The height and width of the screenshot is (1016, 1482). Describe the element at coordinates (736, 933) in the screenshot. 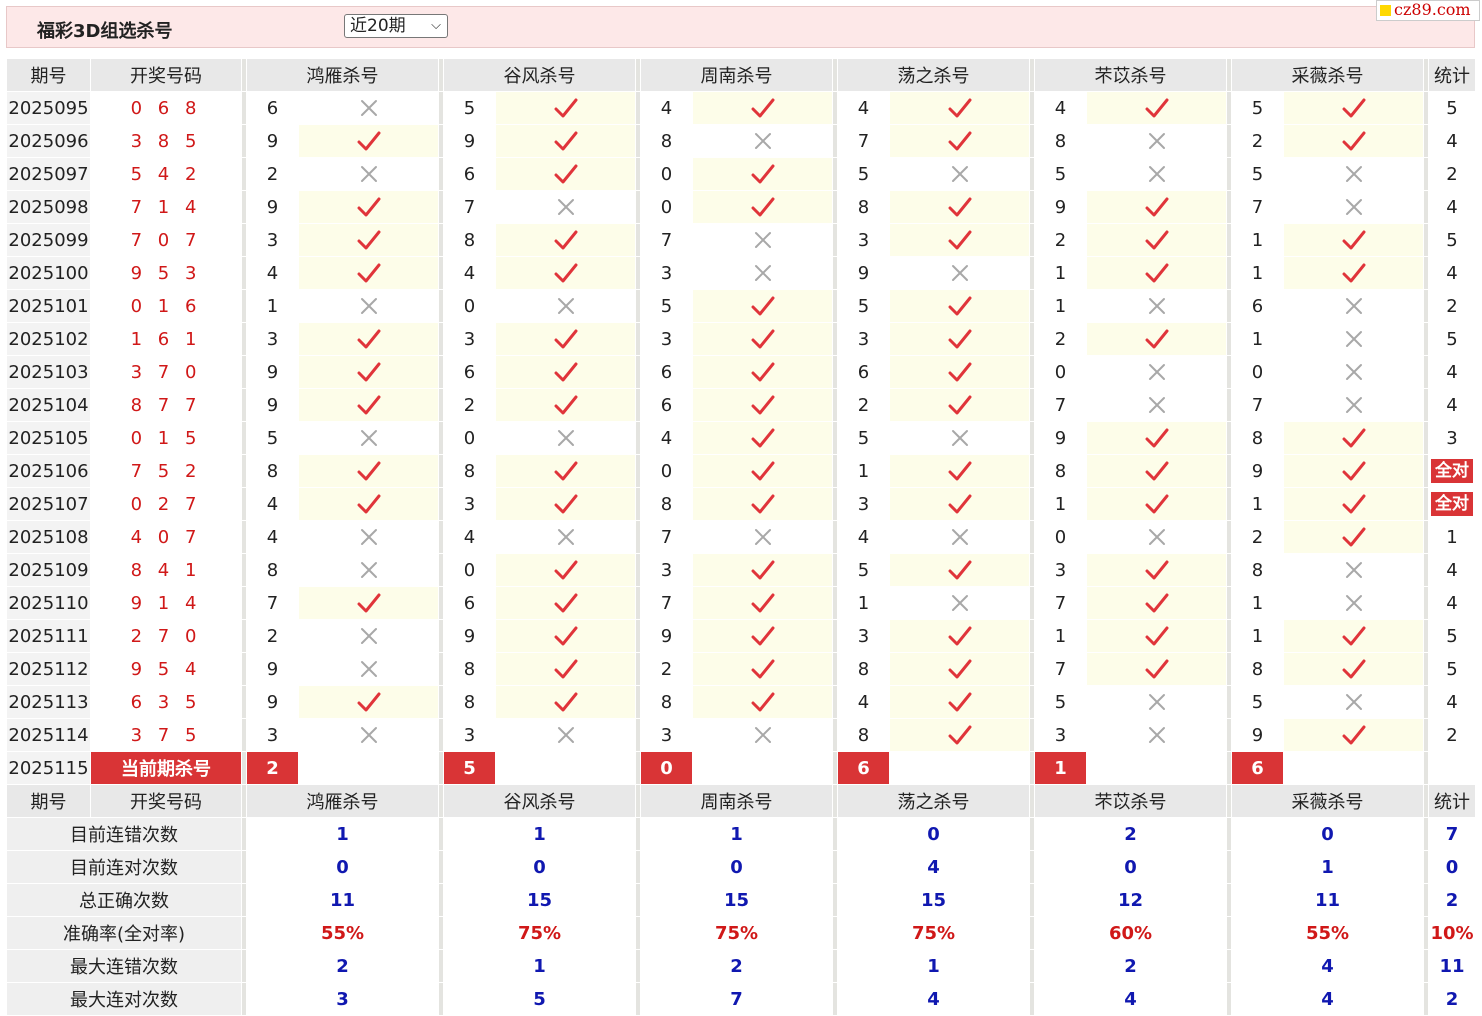

I see `summary-value: 75%` at that location.